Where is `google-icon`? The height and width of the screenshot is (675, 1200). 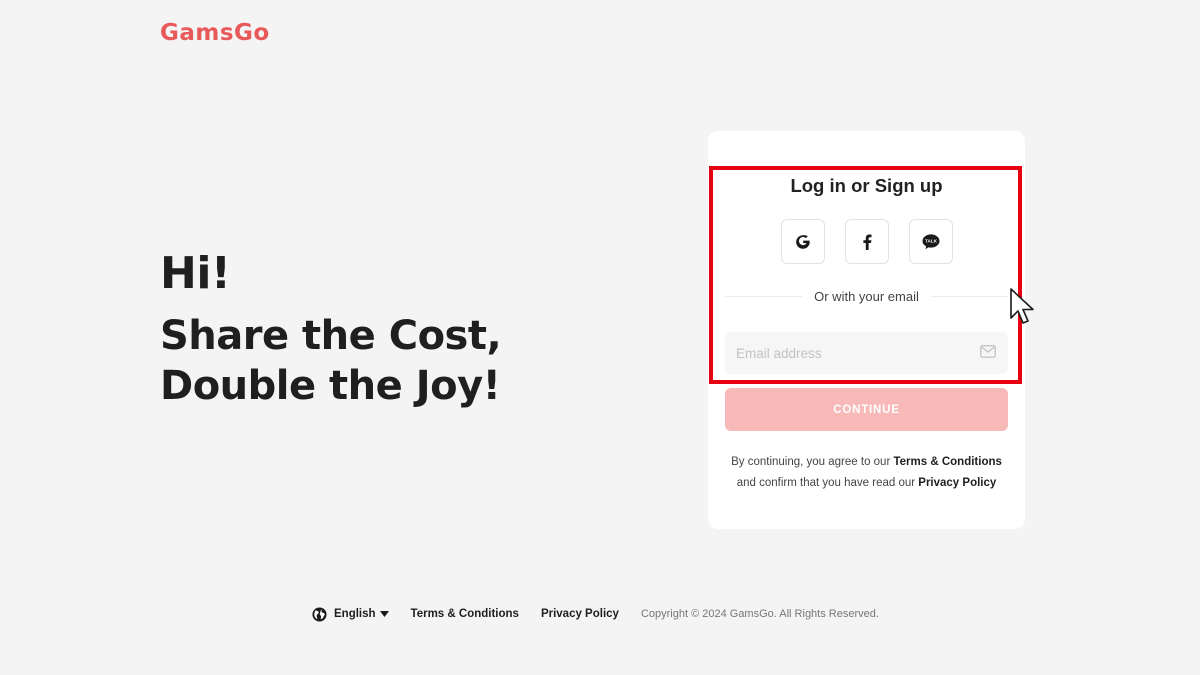
google-icon is located at coordinates (803, 241).